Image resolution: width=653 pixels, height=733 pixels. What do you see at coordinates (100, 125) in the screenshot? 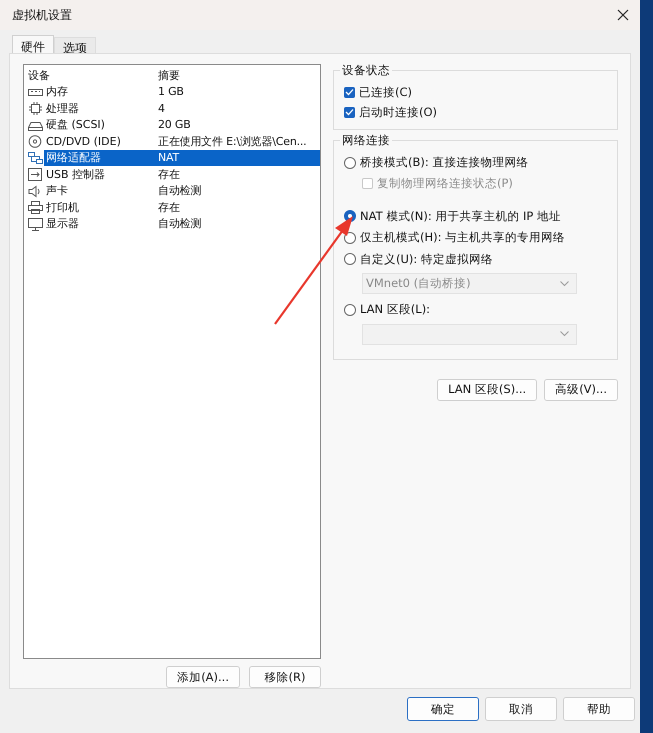
I see `device-name: 硬盘 (SCSI)` at bounding box center [100, 125].